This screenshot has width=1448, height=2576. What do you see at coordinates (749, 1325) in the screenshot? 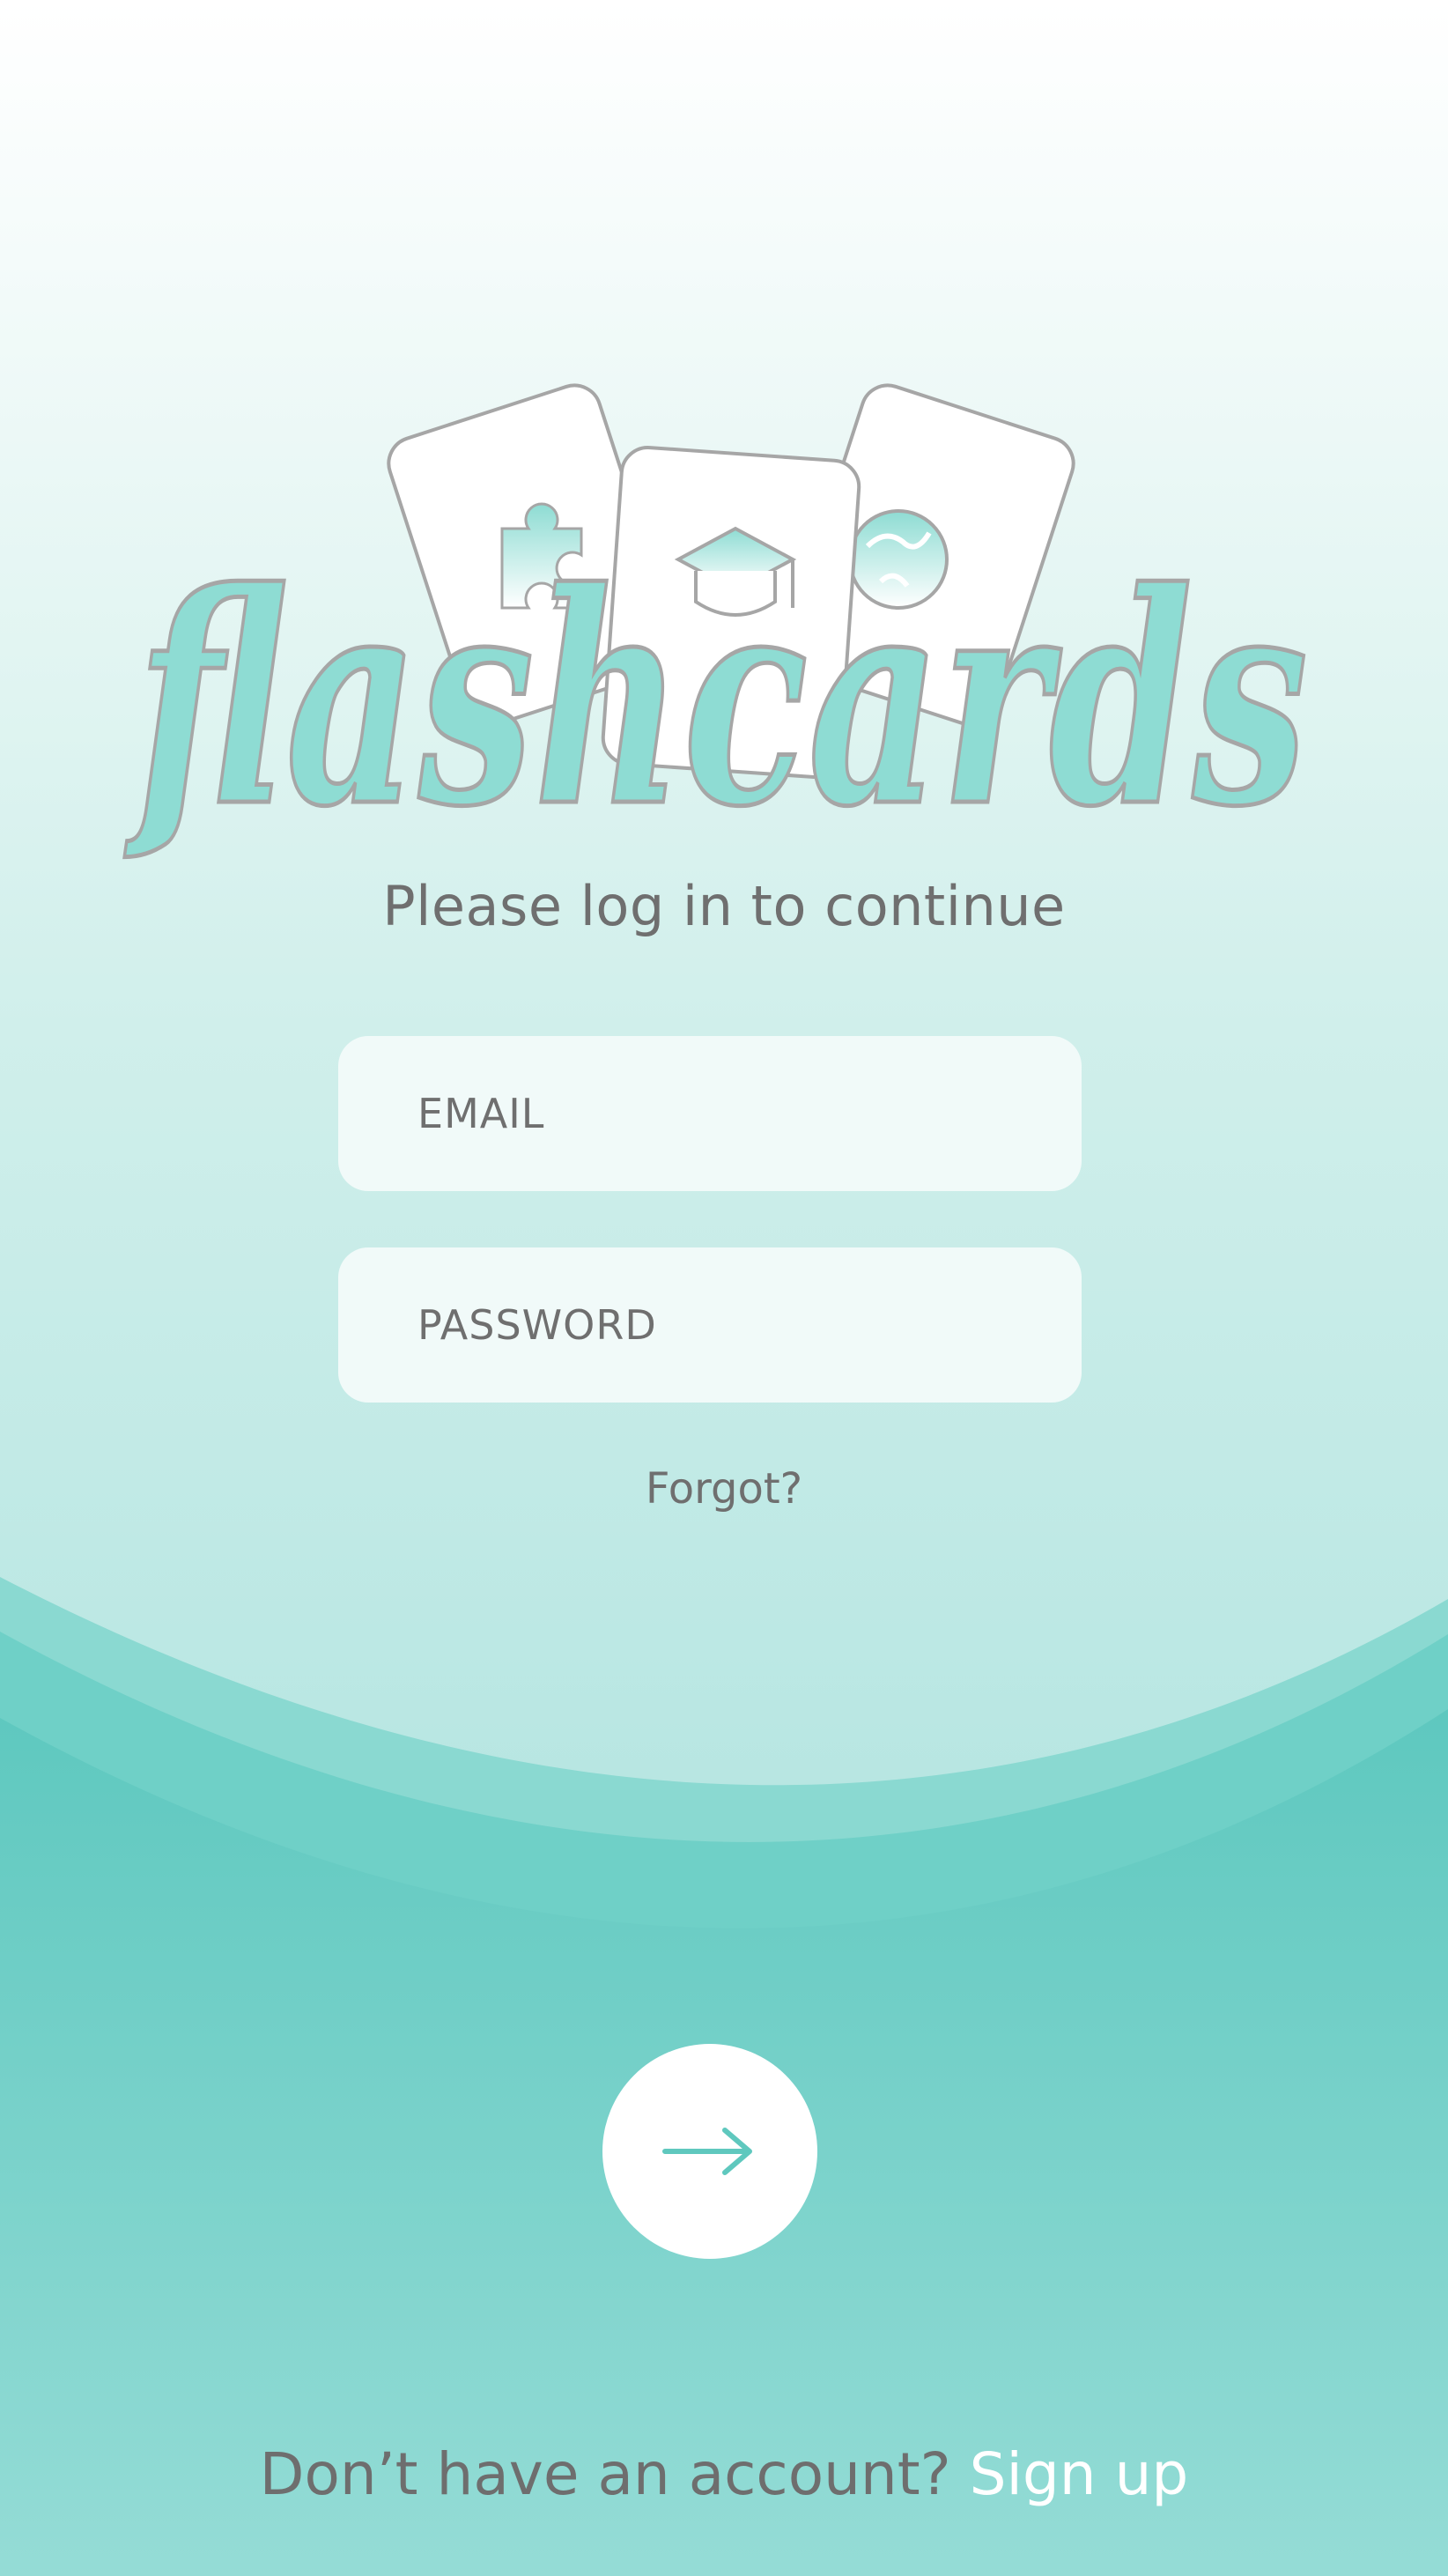
I see `password-input` at bounding box center [749, 1325].